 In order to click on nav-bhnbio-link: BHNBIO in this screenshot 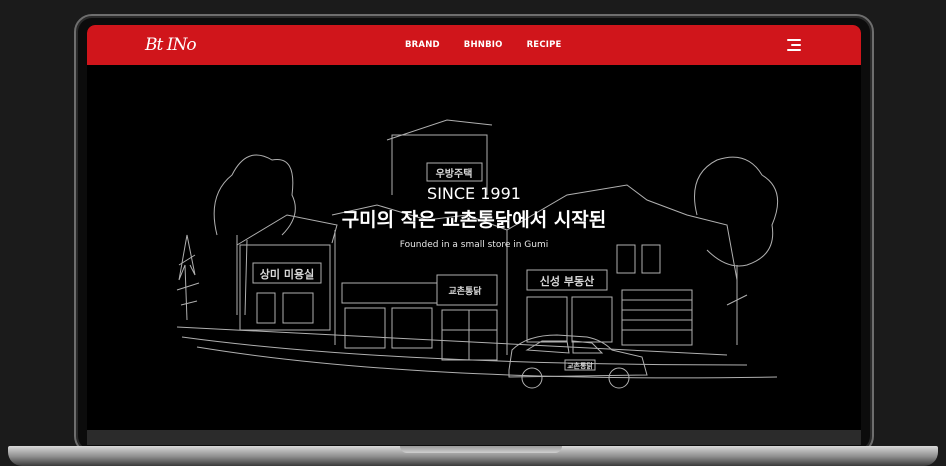, I will do `click(483, 45)`.